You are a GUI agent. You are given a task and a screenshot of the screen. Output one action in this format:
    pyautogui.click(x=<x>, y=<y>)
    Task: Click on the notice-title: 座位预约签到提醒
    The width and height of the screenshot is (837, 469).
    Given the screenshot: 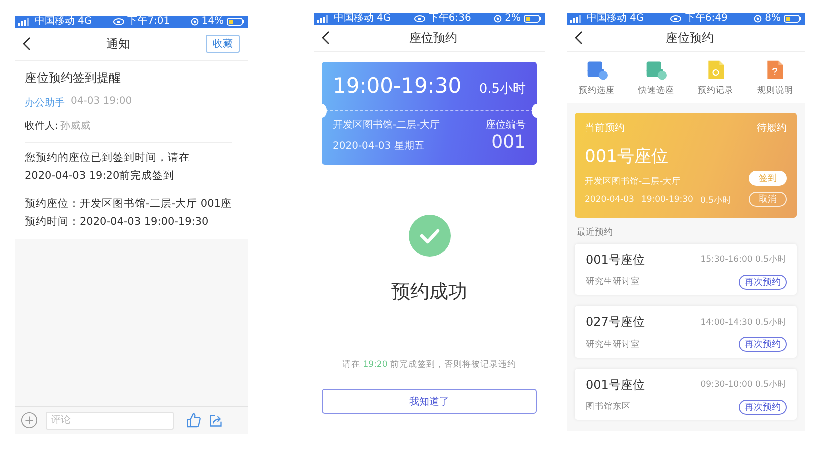 What is the action you would take?
    pyautogui.click(x=73, y=78)
    